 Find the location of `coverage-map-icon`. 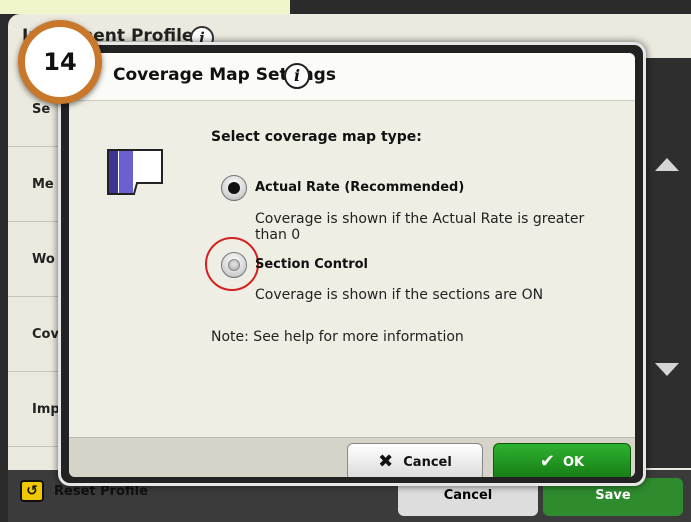

coverage-map-icon is located at coordinates (135, 172).